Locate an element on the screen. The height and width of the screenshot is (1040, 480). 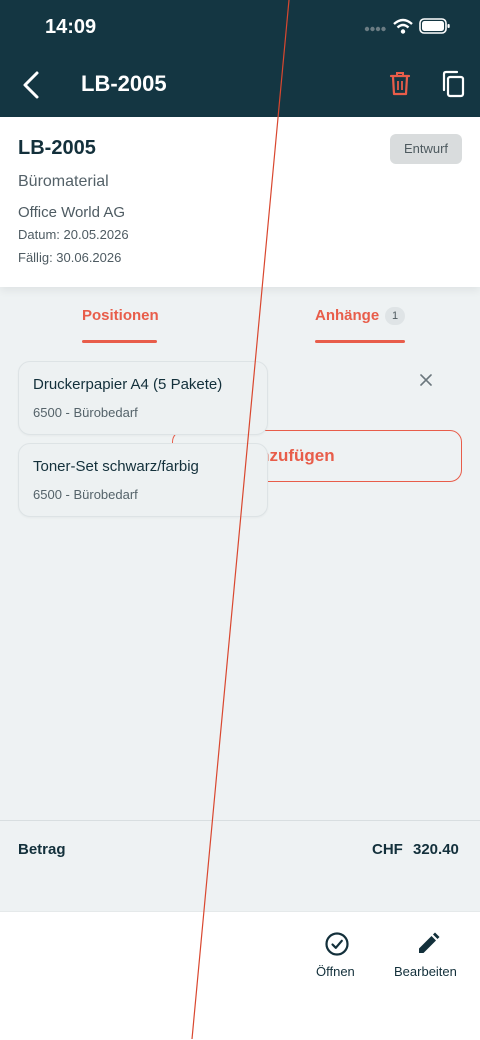
back-arrow-icon is located at coordinates (32, 85).